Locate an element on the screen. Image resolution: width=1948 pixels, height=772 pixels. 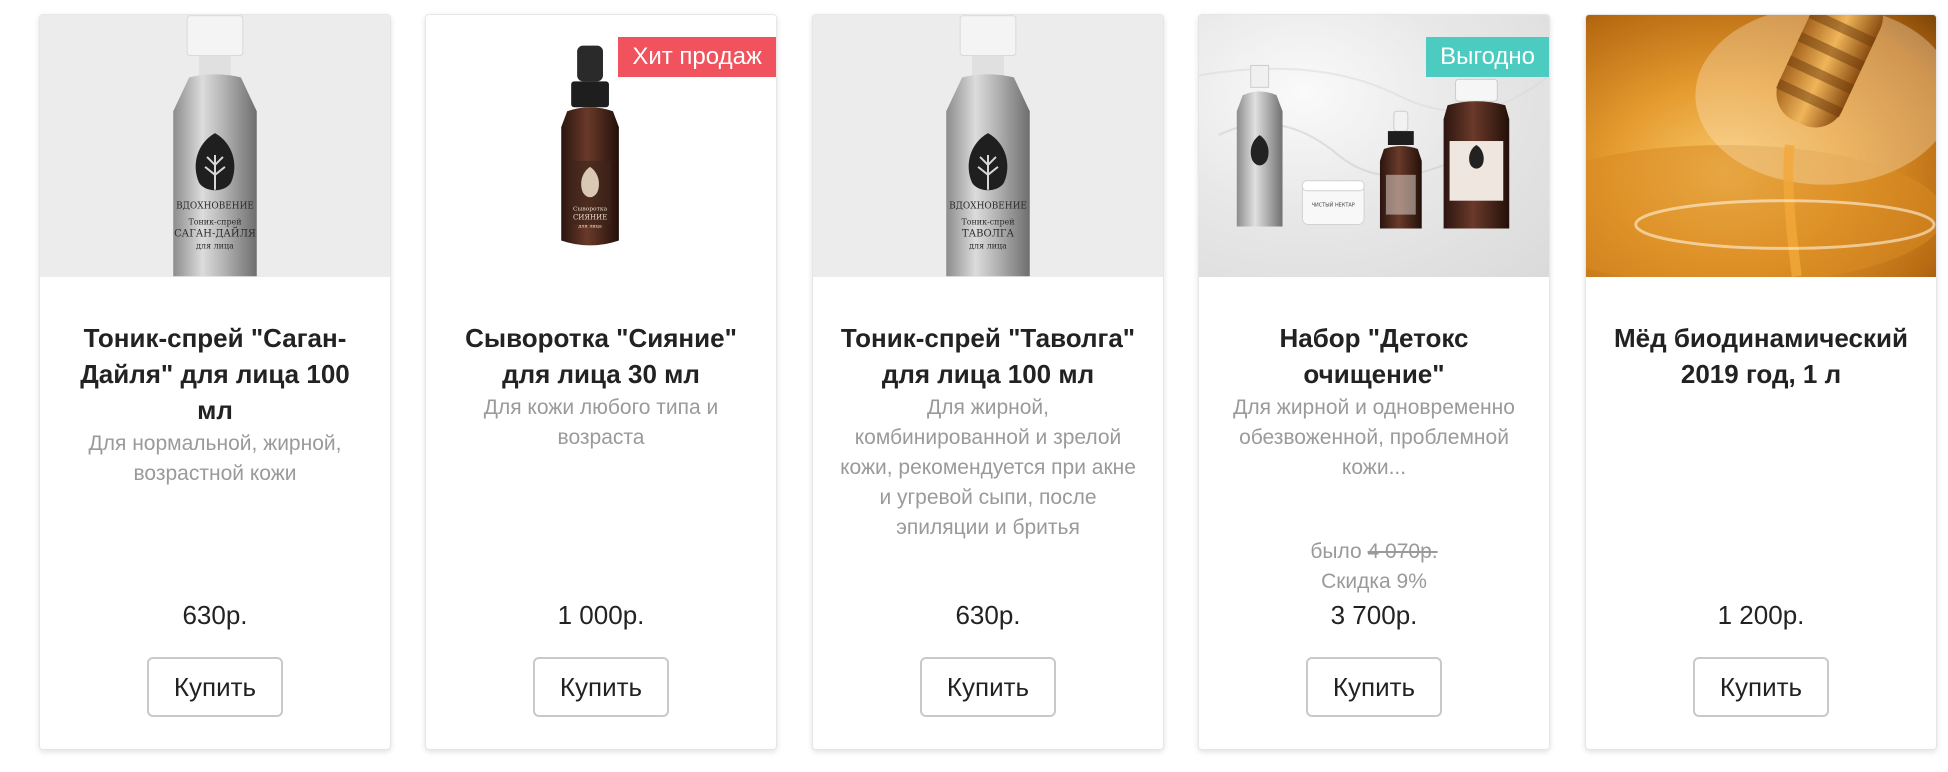
svg-text: Сыворотка is located at coordinates (590, 209).